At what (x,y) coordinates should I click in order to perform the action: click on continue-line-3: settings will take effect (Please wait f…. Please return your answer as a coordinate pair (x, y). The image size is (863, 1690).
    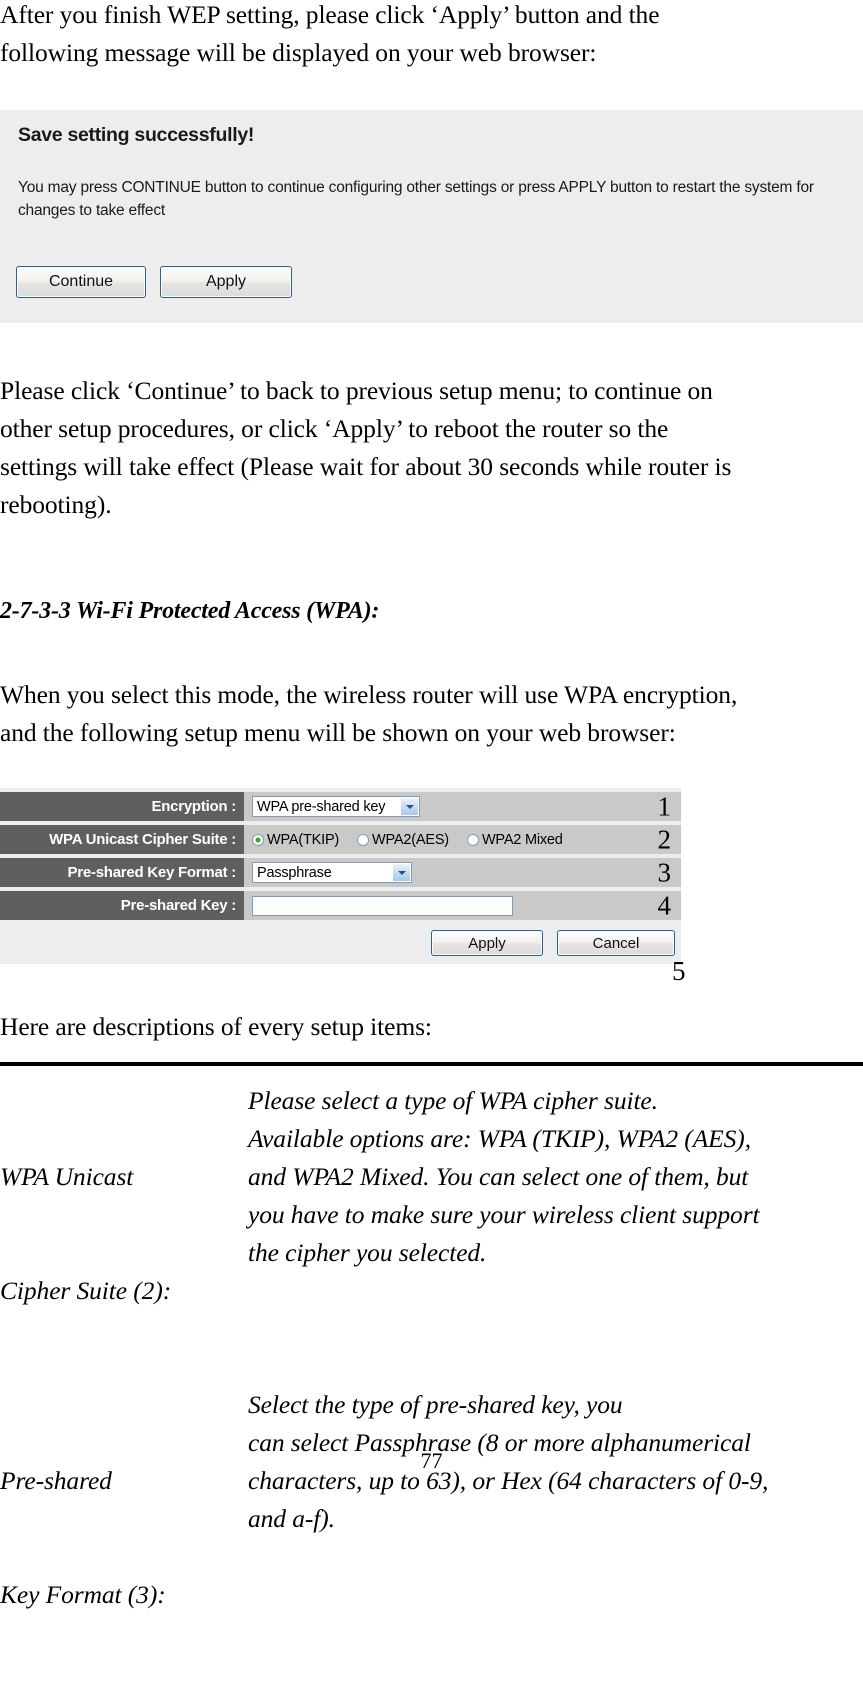
    Looking at the image, I should click on (366, 466).